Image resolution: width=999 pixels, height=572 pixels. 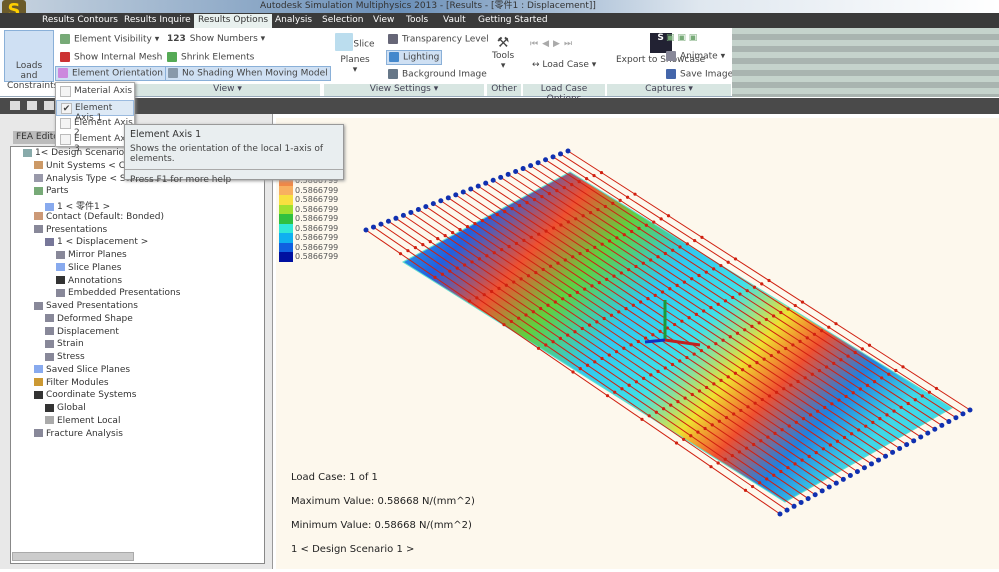 What do you see at coordinates (85, 395) in the screenshot?
I see `tree-node: Coordinate Systems` at bounding box center [85, 395].